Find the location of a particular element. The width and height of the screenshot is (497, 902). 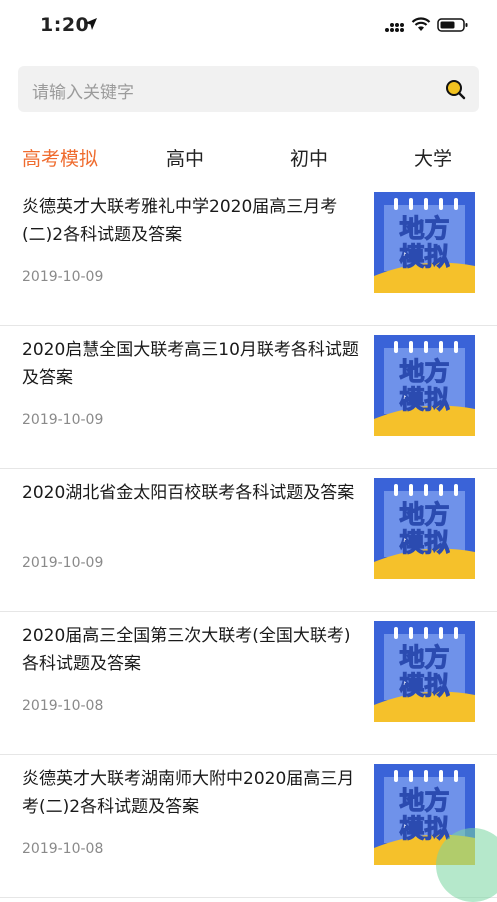

cellular-signal-icon is located at coordinates (394, 27).